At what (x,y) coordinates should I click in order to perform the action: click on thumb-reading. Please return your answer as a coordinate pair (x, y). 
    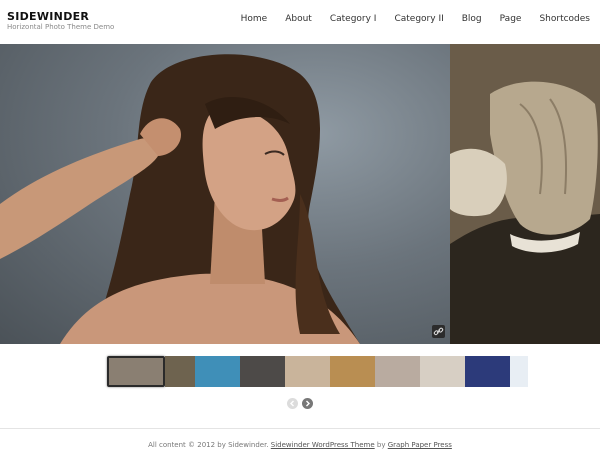
    Looking at the image, I should click on (442, 371).